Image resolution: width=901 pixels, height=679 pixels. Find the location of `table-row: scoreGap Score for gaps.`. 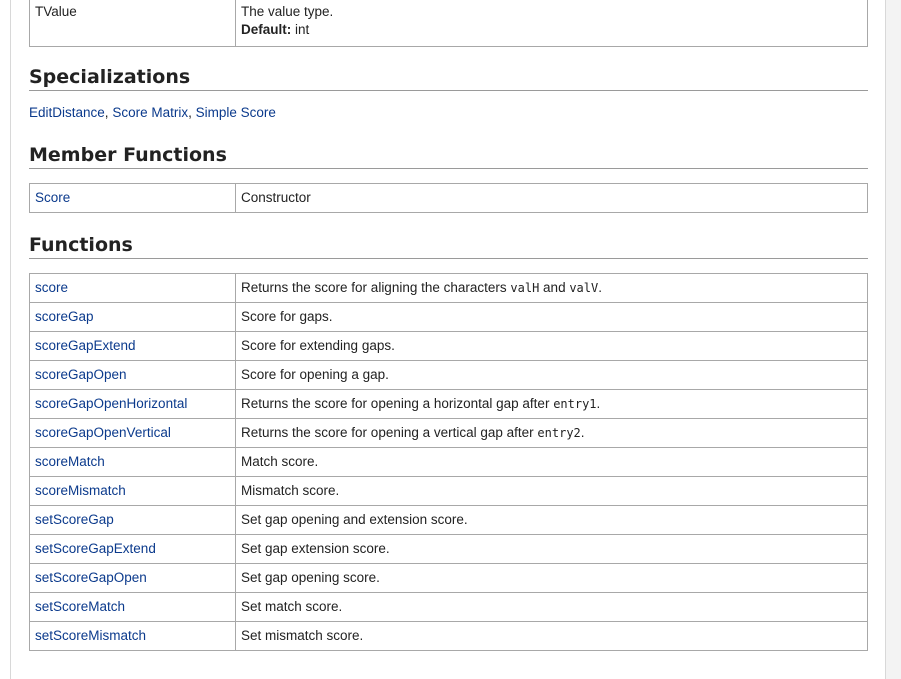

table-row: scoreGap Score for gaps. is located at coordinates (448, 317).